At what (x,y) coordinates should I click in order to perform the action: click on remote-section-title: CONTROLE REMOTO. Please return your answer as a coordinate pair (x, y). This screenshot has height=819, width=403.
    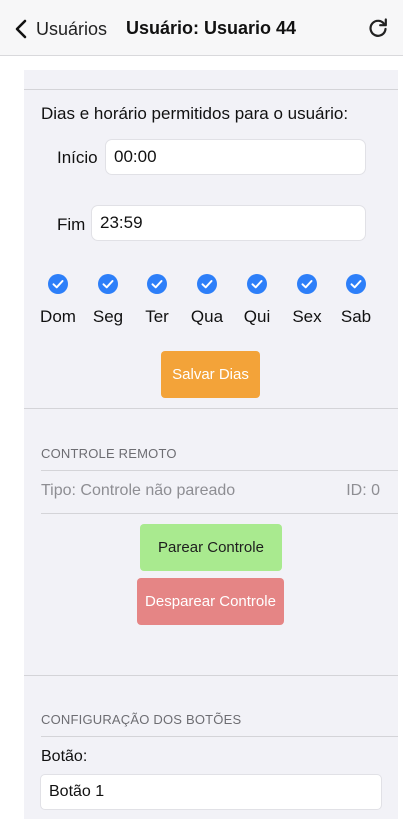
    Looking at the image, I should click on (109, 453).